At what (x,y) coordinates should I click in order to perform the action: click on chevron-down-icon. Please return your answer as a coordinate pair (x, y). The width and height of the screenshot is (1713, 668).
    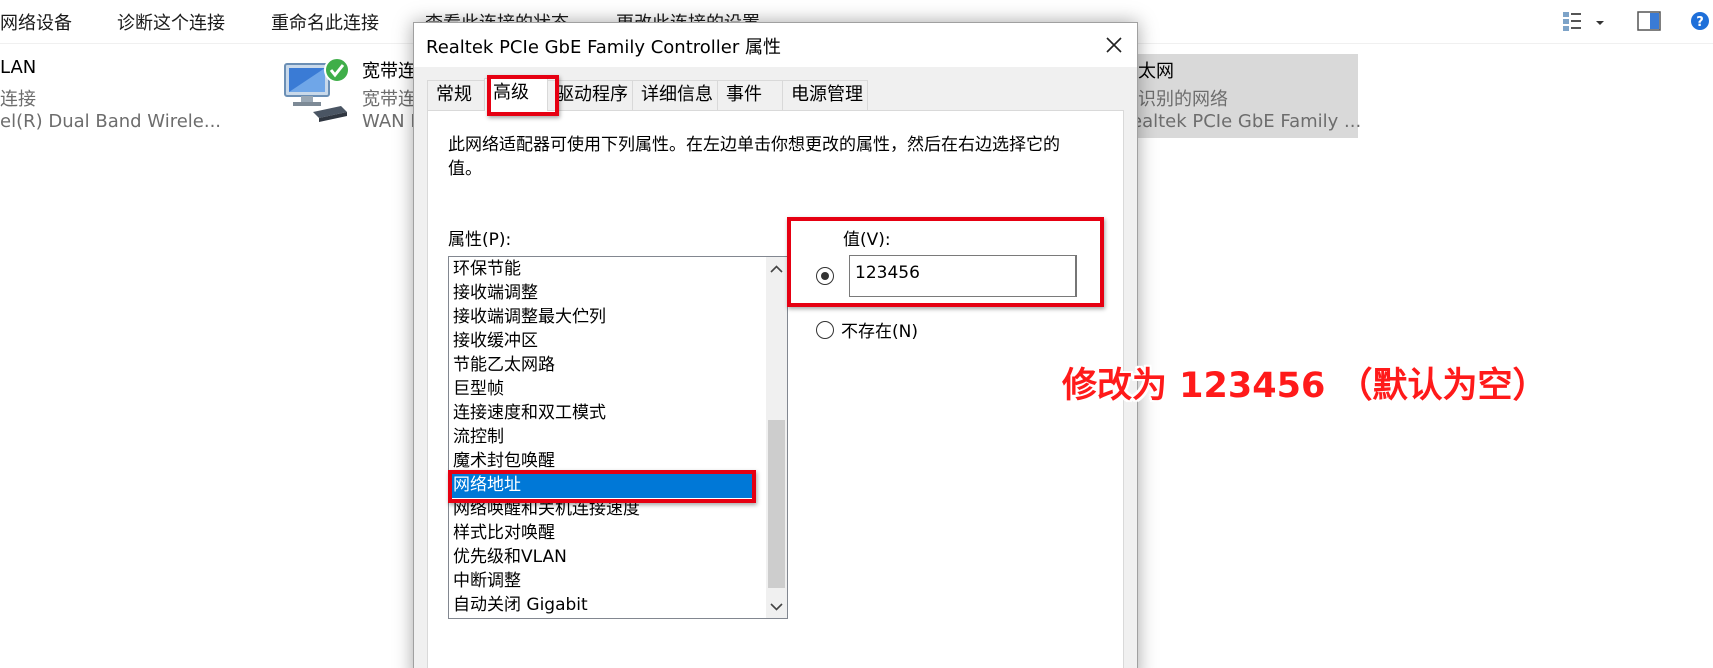
    Looking at the image, I should click on (1600, 23).